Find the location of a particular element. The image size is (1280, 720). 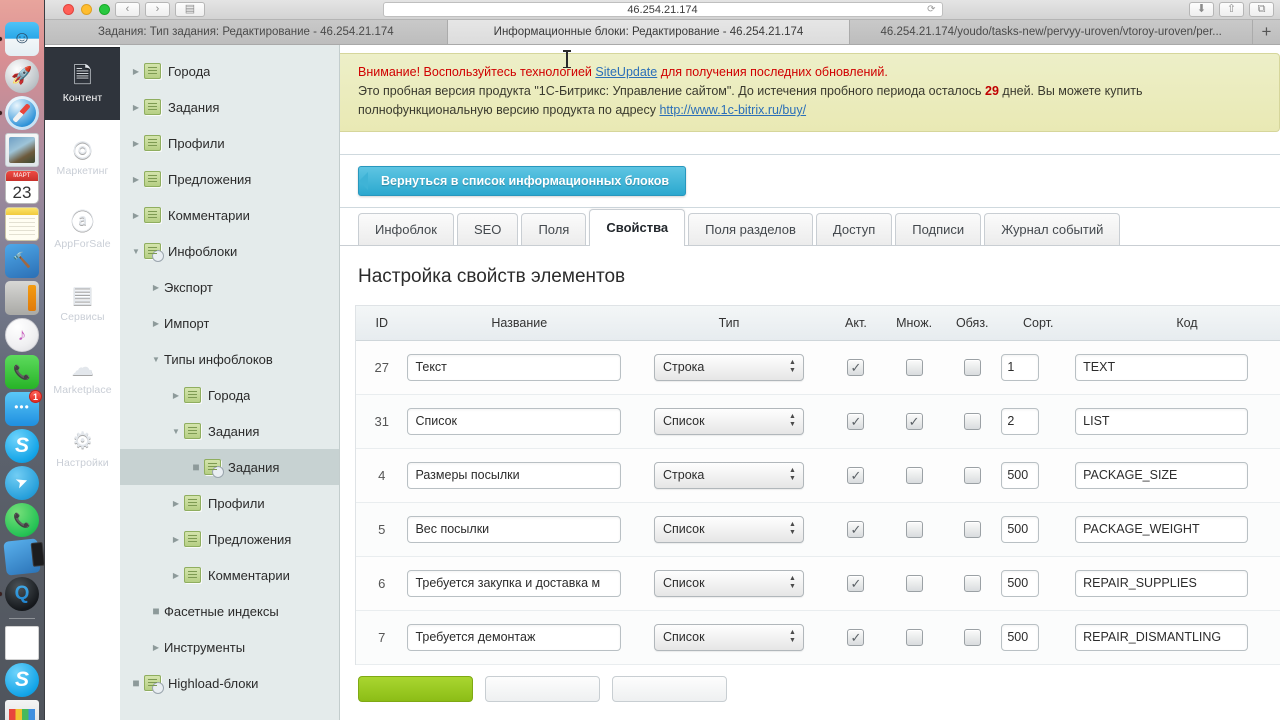

tree-item-7: ▶ Импорт is located at coordinates (229, 323).